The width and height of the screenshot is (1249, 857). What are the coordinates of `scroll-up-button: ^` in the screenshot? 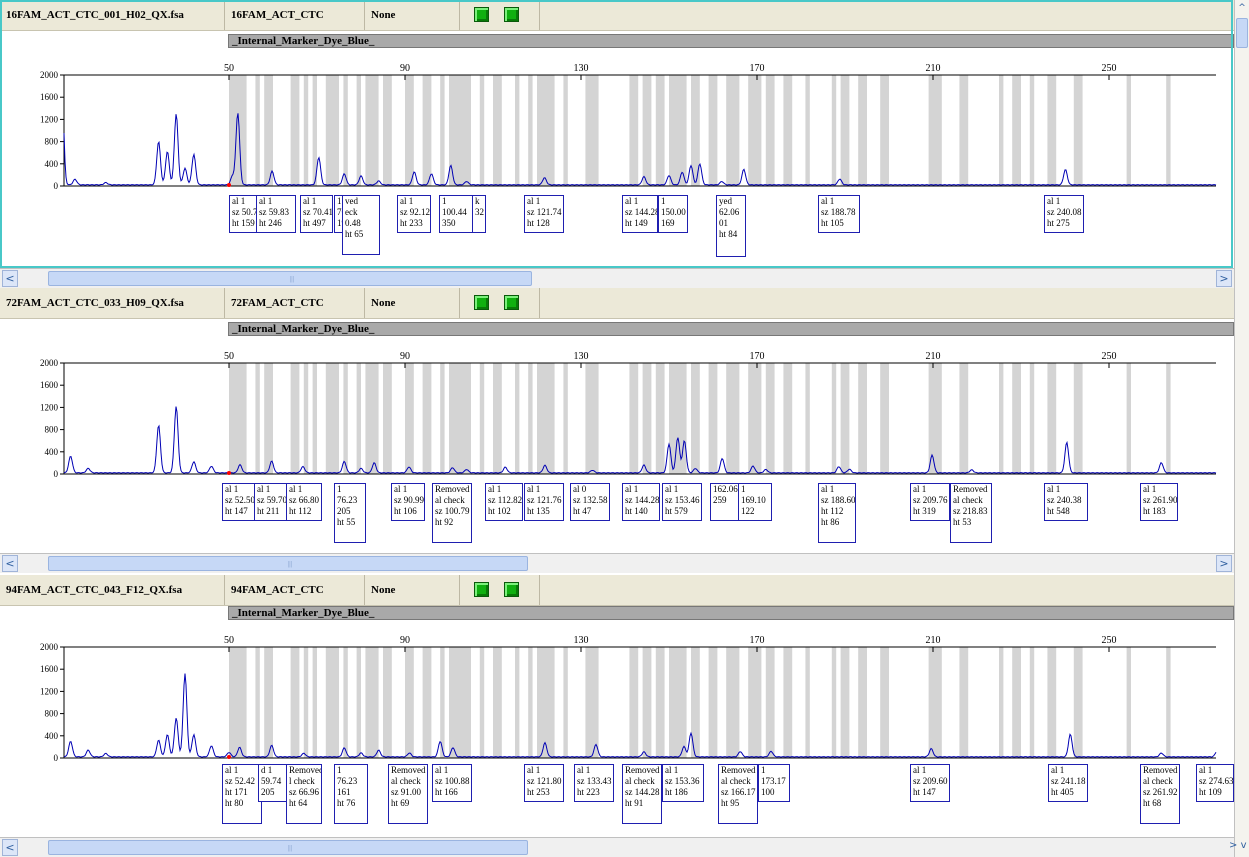 It's located at (1242, 8).